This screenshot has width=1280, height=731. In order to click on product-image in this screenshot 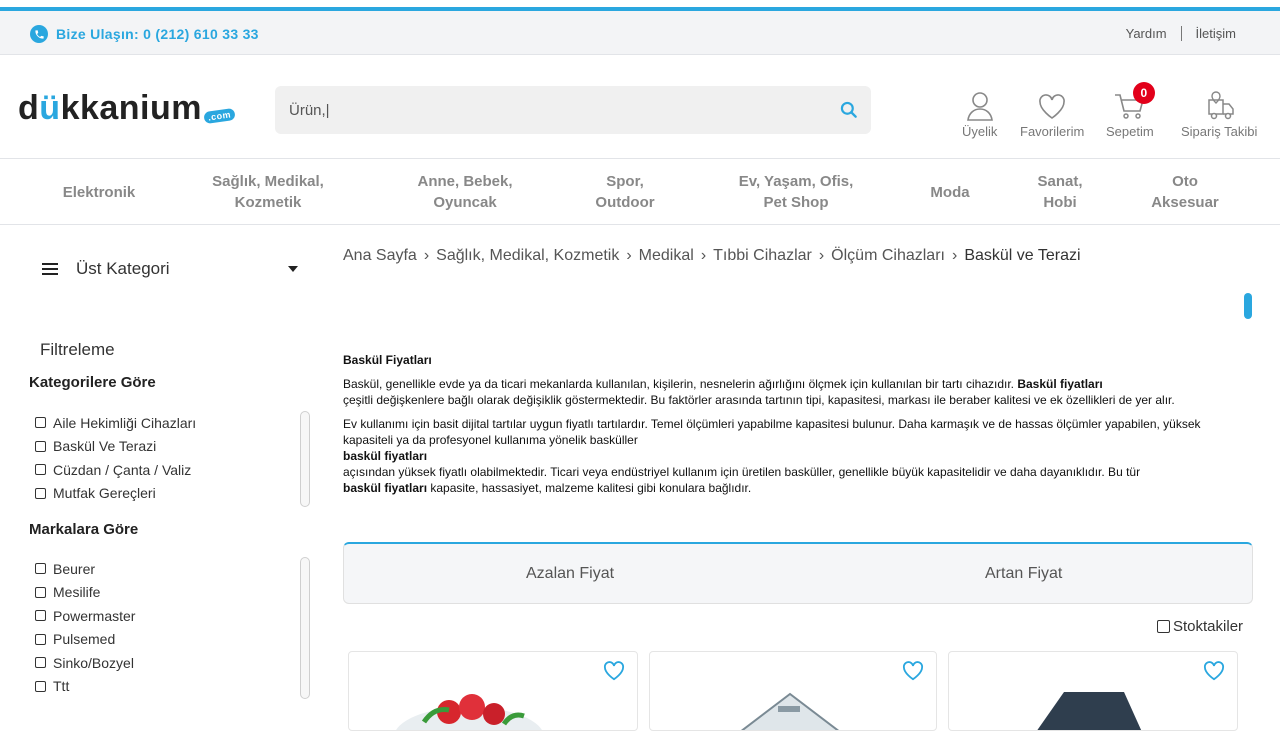, I will do `click(1089, 711)`.